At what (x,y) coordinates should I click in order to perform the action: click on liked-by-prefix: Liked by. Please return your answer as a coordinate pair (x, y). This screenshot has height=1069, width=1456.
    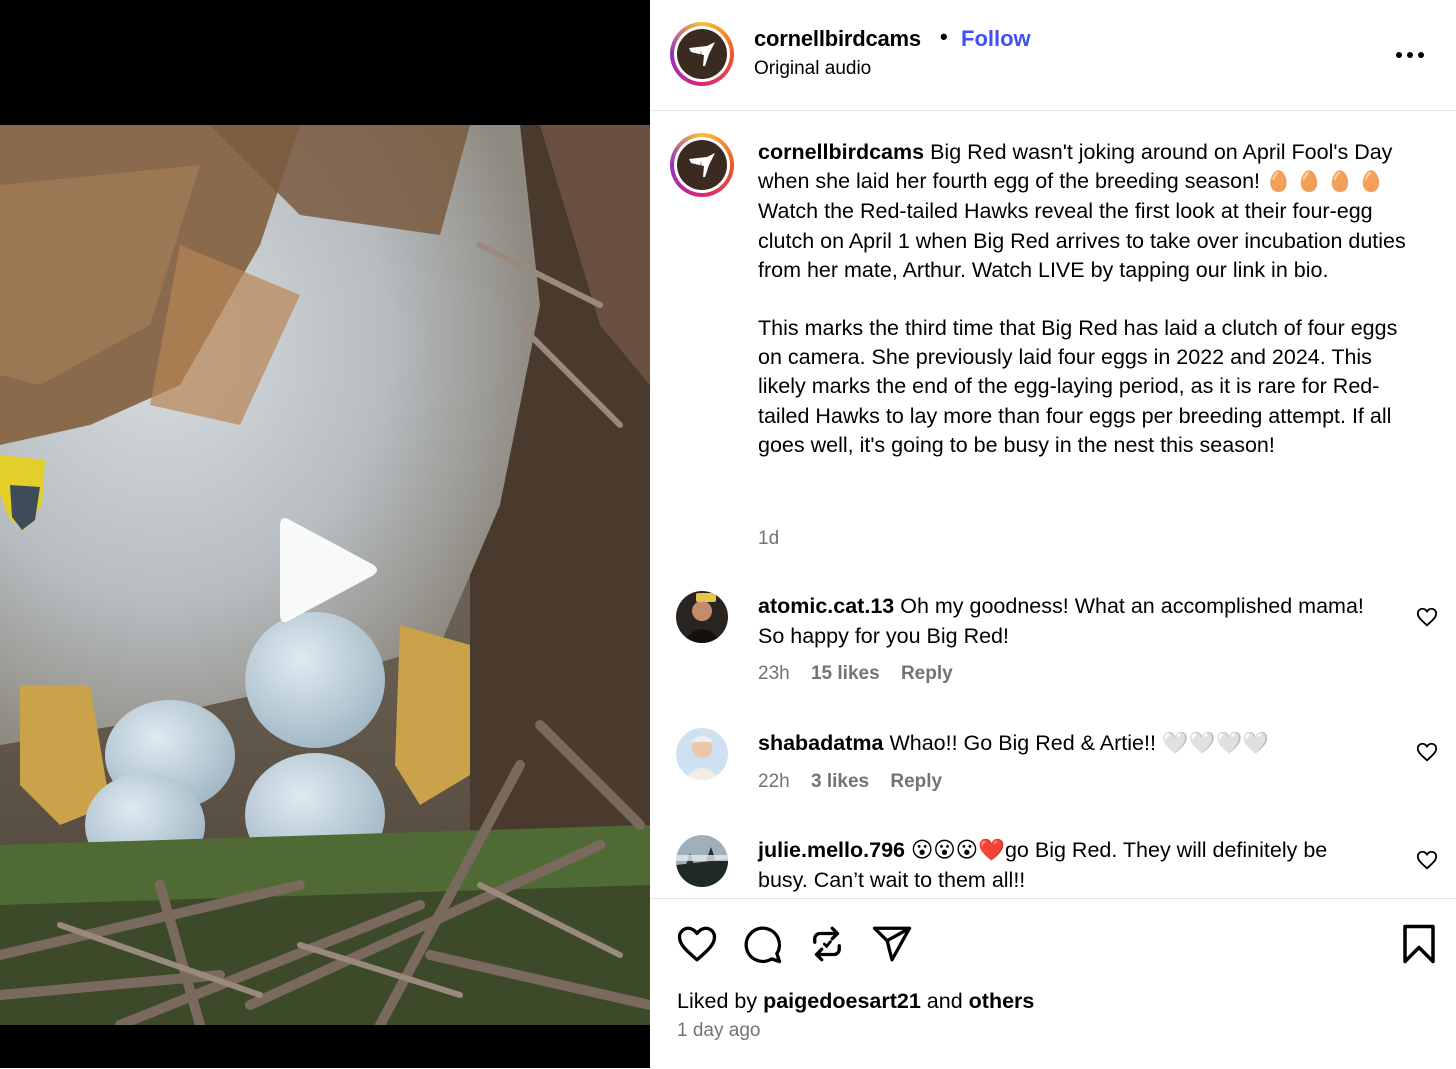
    Looking at the image, I should click on (717, 1001).